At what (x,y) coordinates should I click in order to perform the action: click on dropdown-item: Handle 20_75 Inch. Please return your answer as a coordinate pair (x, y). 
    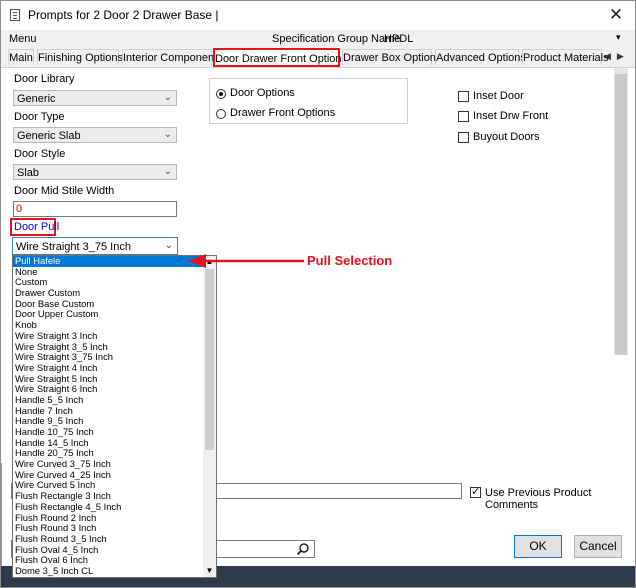
    Looking at the image, I should click on (108, 453).